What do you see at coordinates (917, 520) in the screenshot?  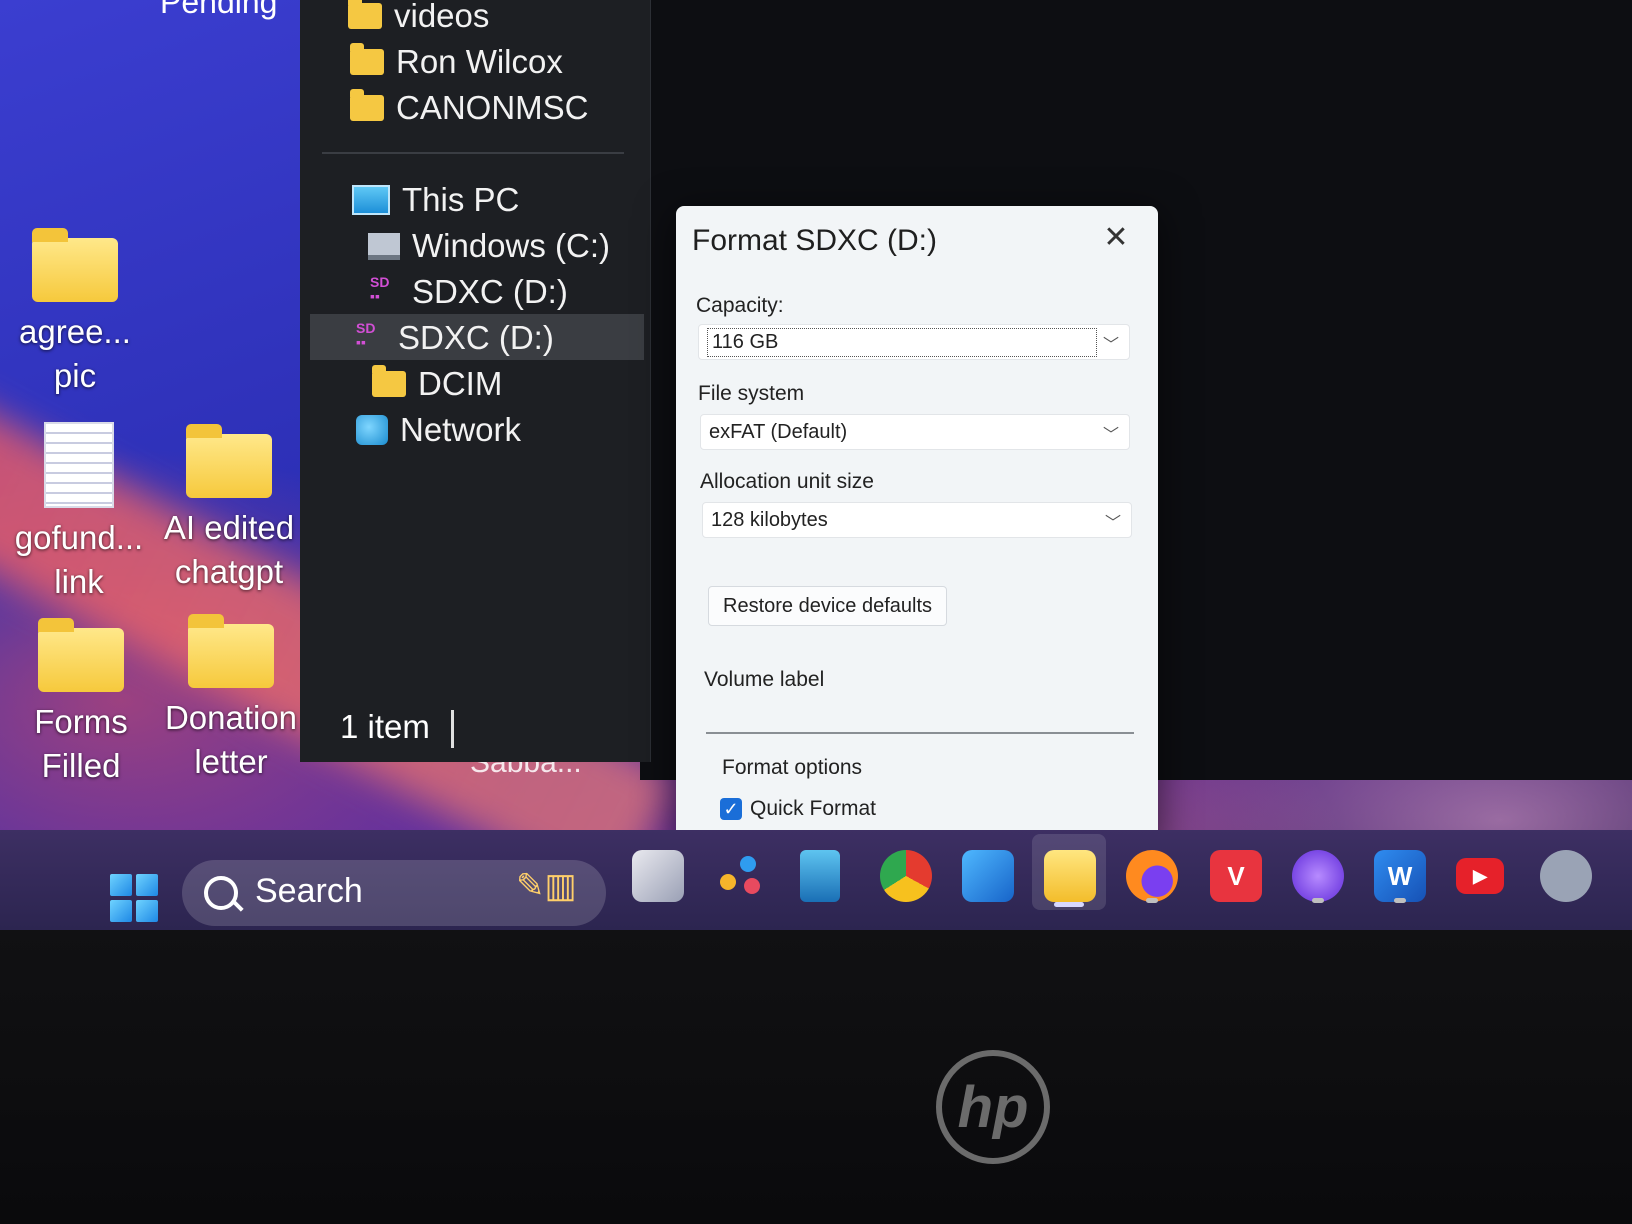 I see `allocation-unit-dropdown: 128 kilobytes ﹀` at bounding box center [917, 520].